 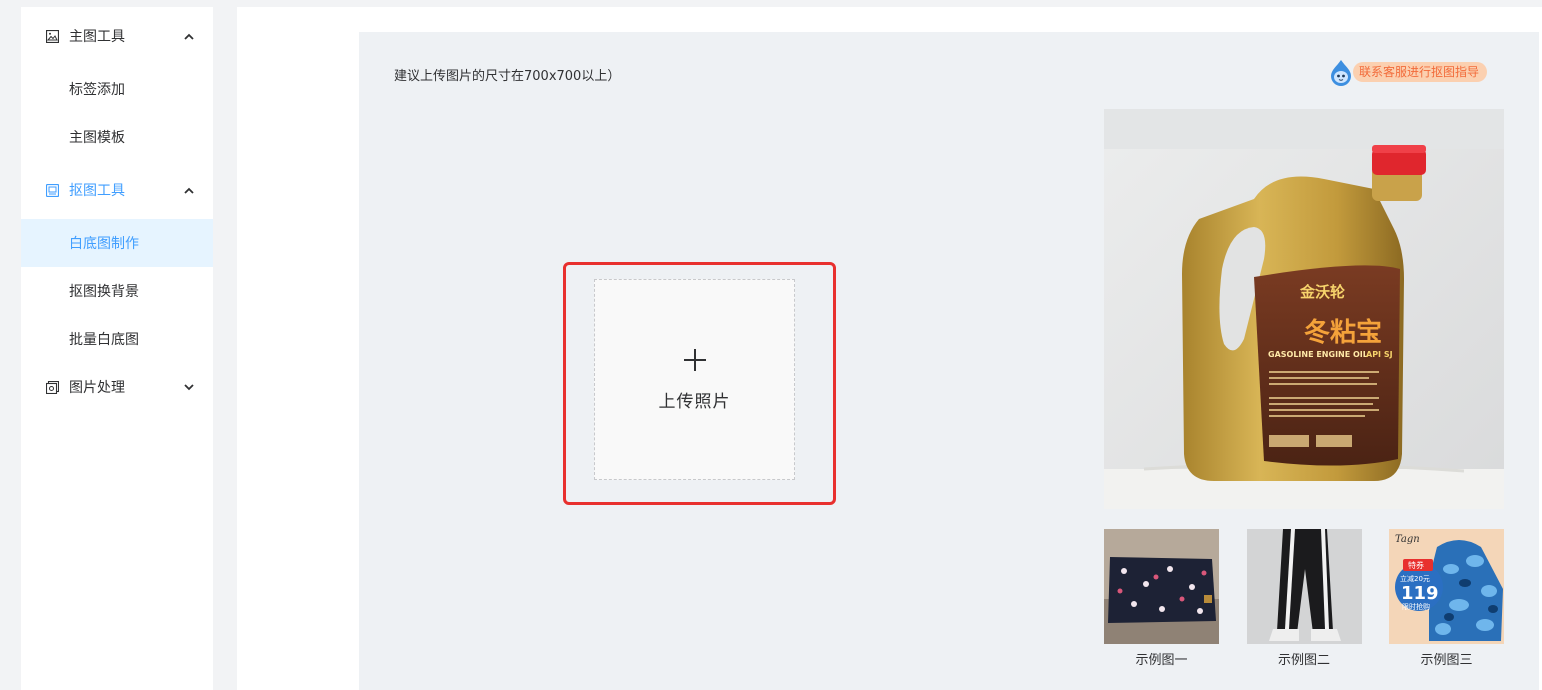 I want to click on submenu-item-batch-white-background: 批量白底图, so click(x=117, y=339).